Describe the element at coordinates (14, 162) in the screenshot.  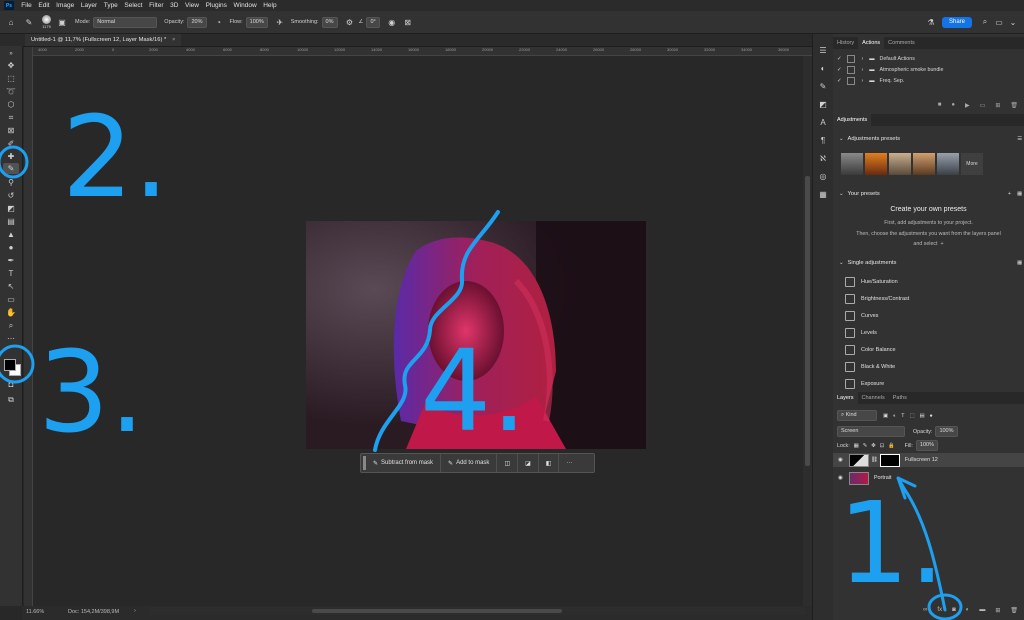
I see `brush-highlight-circle` at that location.